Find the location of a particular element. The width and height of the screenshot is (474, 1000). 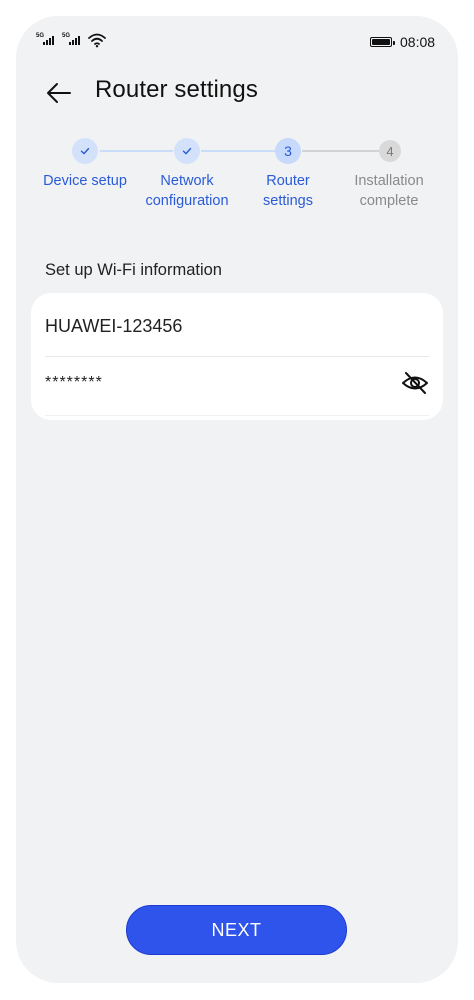

wifi-info-card is located at coordinates (237, 356).